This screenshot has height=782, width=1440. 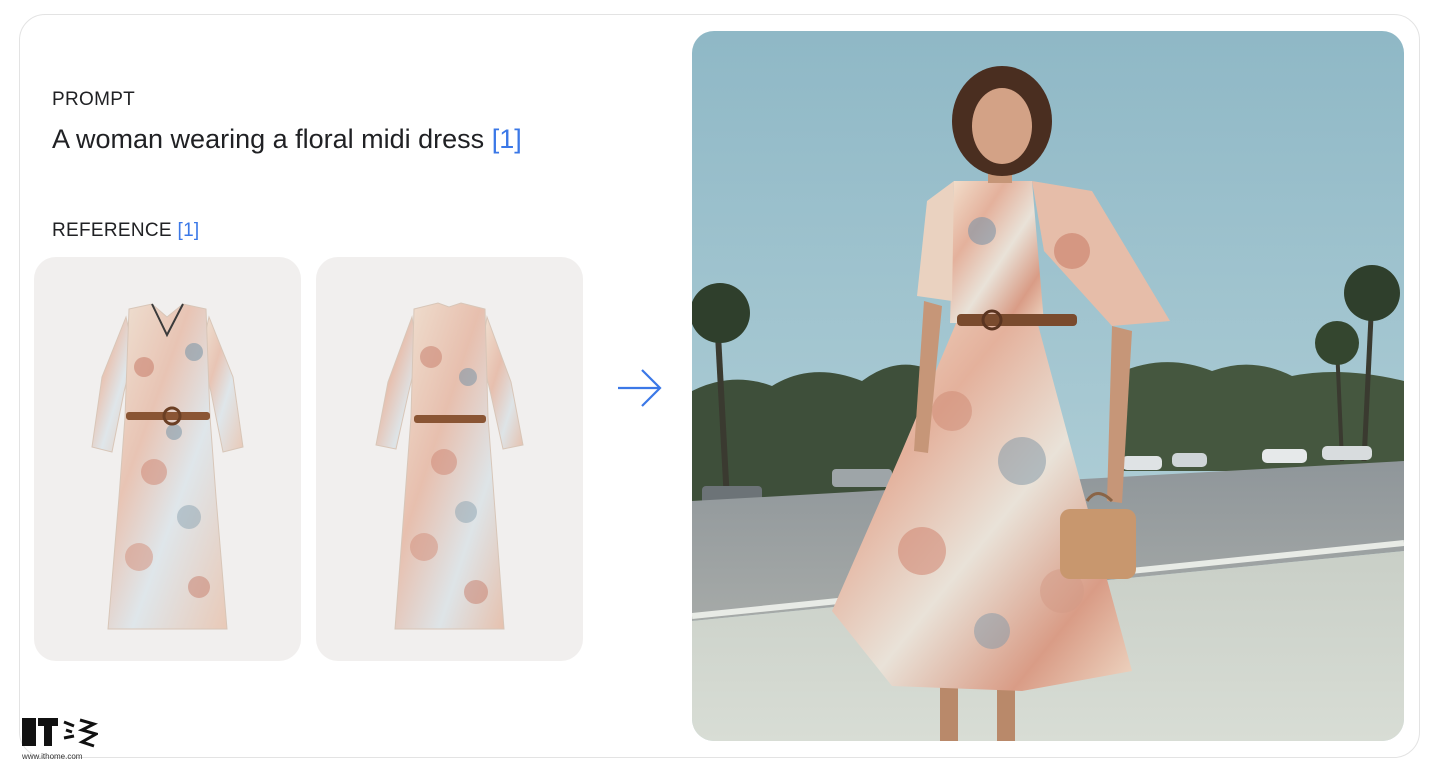 I want to click on dress-front-image, so click(x=167, y=466).